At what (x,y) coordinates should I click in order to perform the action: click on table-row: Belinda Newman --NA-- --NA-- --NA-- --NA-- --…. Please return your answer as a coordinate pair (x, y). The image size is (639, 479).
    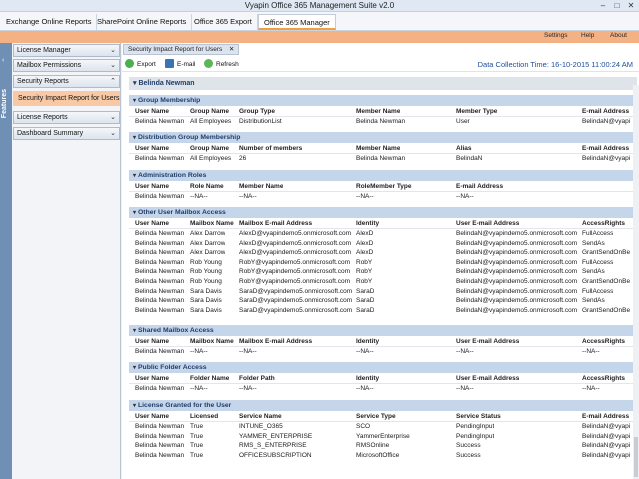
    Looking at the image, I should click on (383, 389).